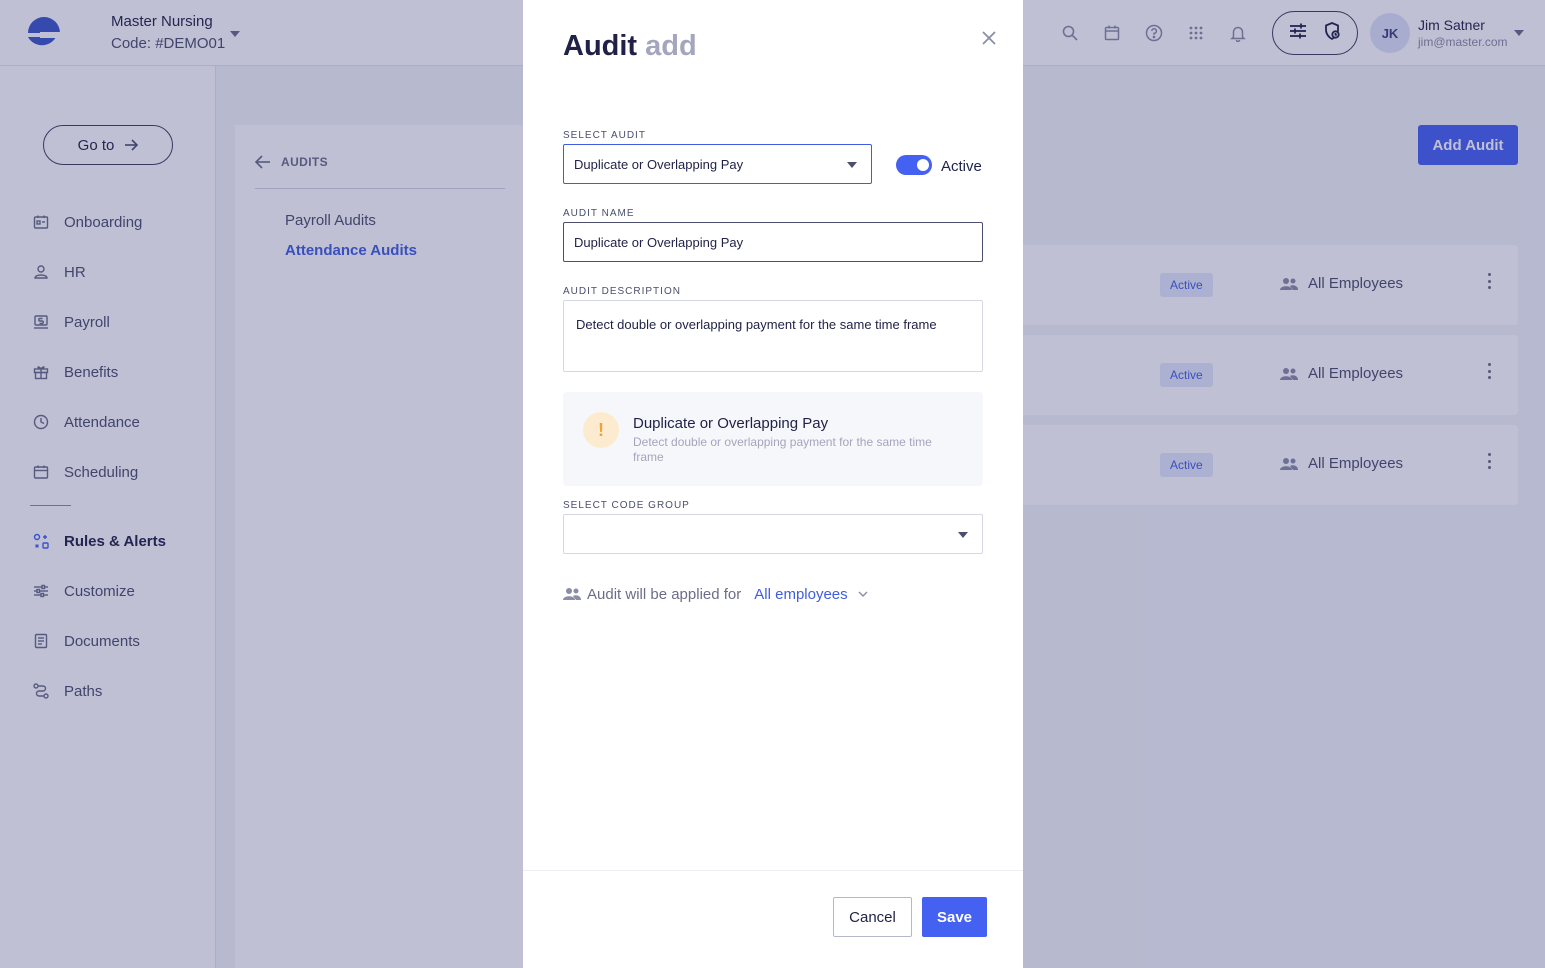 Image resolution: width=1545 pixels, height=968 pixels. I want to click on cancel-button: Cancel, so click(872, 917).